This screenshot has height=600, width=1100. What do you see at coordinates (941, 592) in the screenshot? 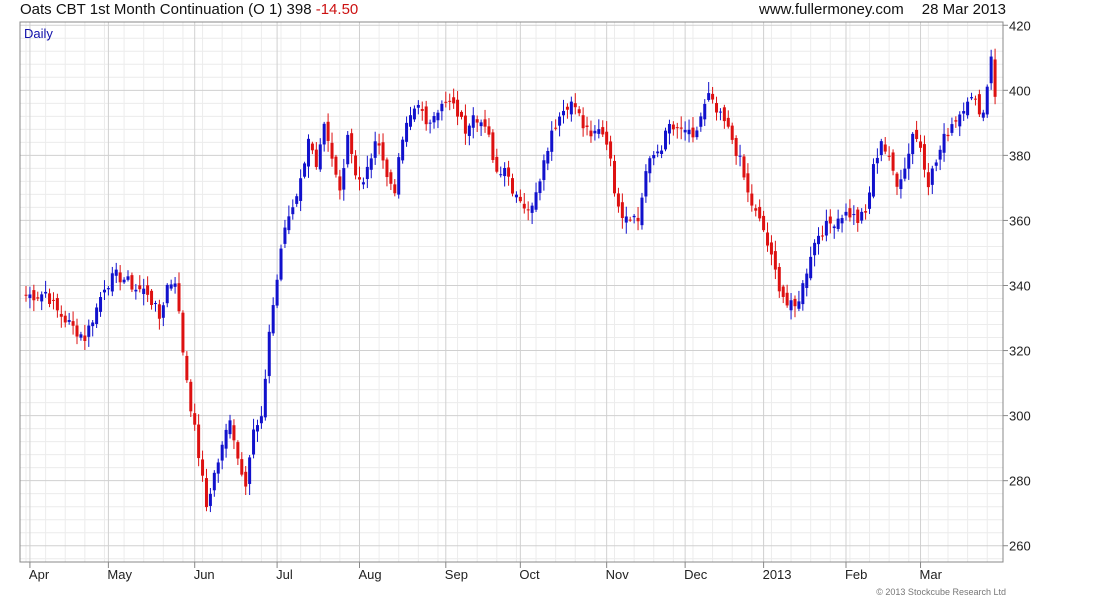
I see `copyright-notice: © 2013 Stockcube Research Ltd` at bounding box center [941, 592].